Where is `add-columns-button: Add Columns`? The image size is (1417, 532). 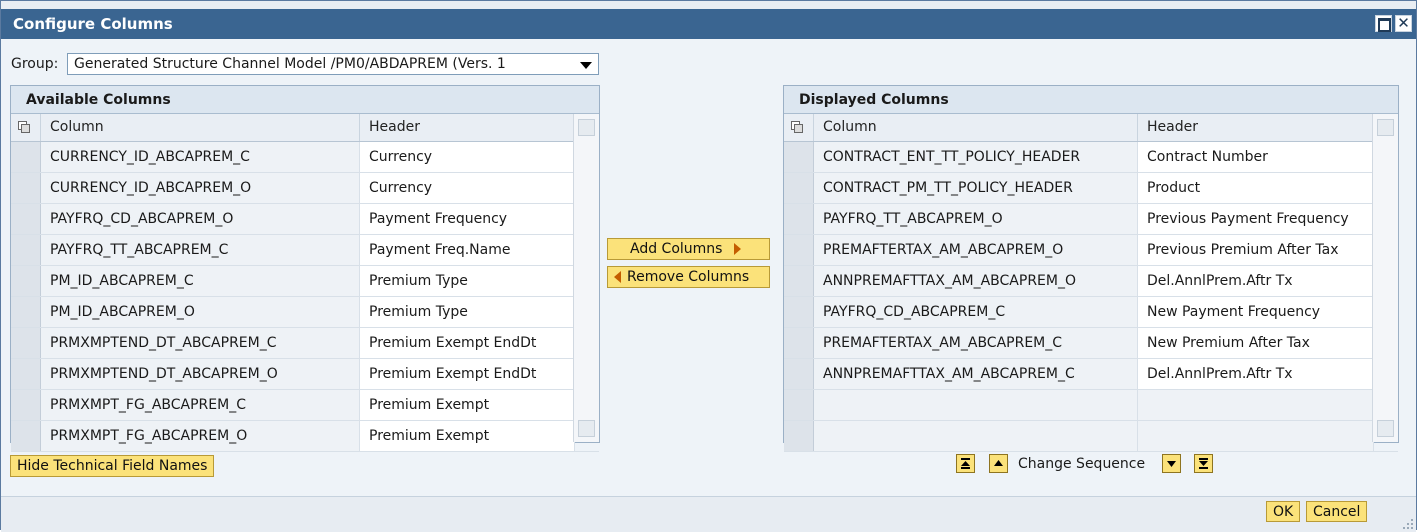 add-columns-button: Add Columns is located at coordinates (688, 249).